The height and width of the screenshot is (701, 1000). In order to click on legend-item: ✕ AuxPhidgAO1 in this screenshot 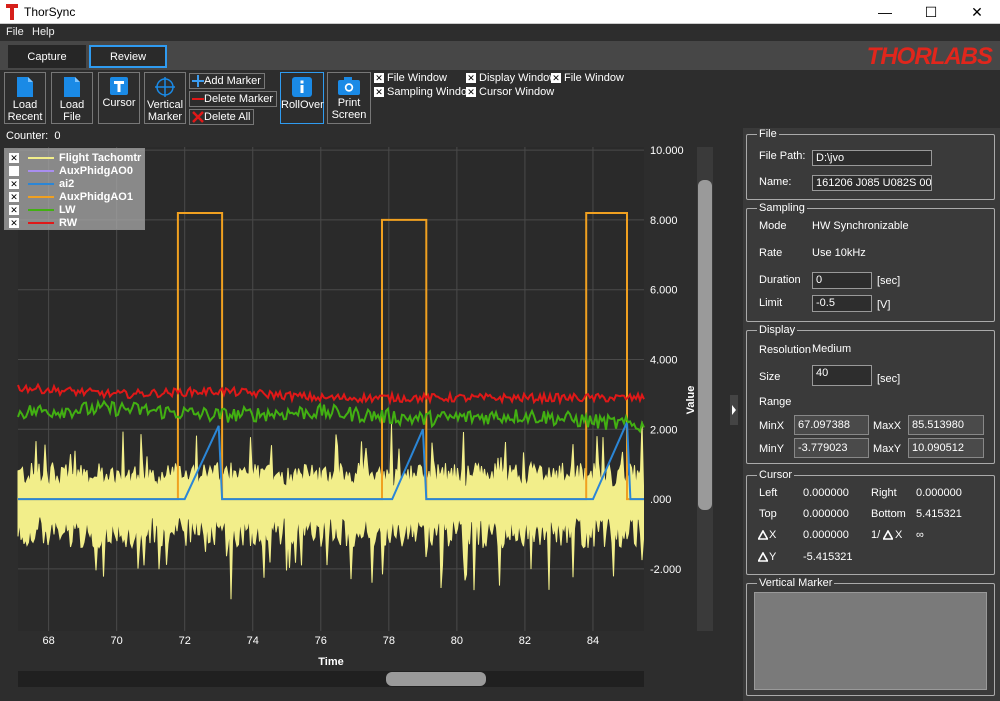, I will do `click(71, 196)`.